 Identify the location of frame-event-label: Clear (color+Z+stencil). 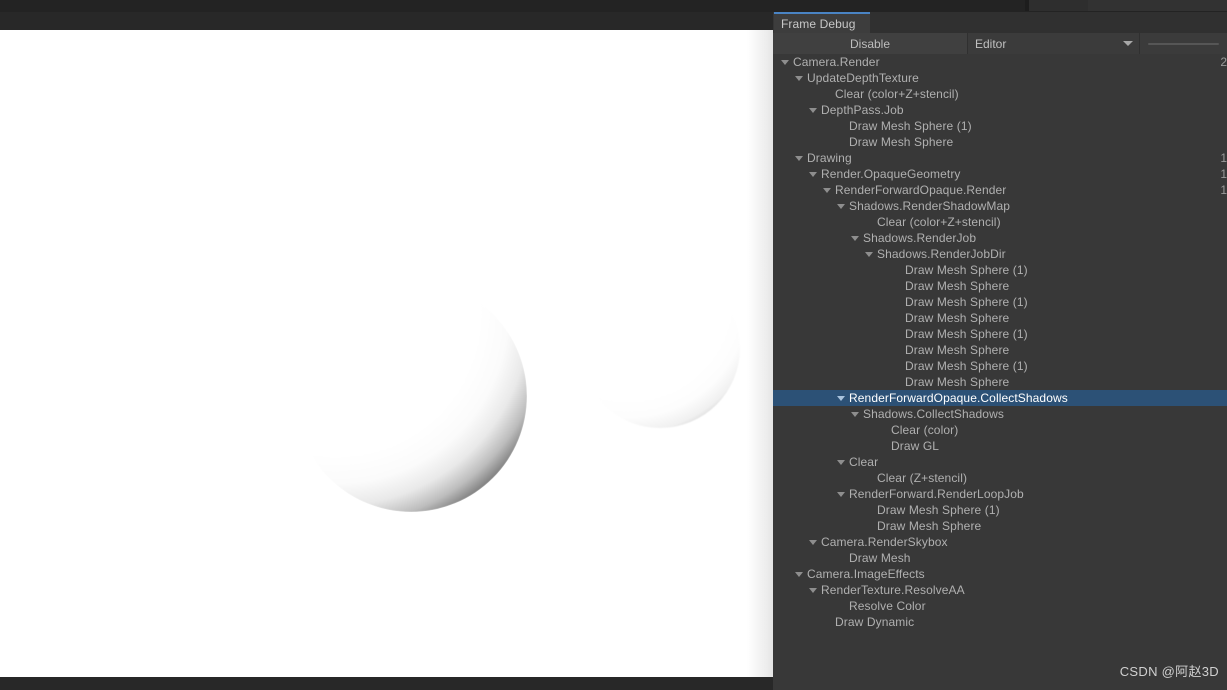
(939, 222).